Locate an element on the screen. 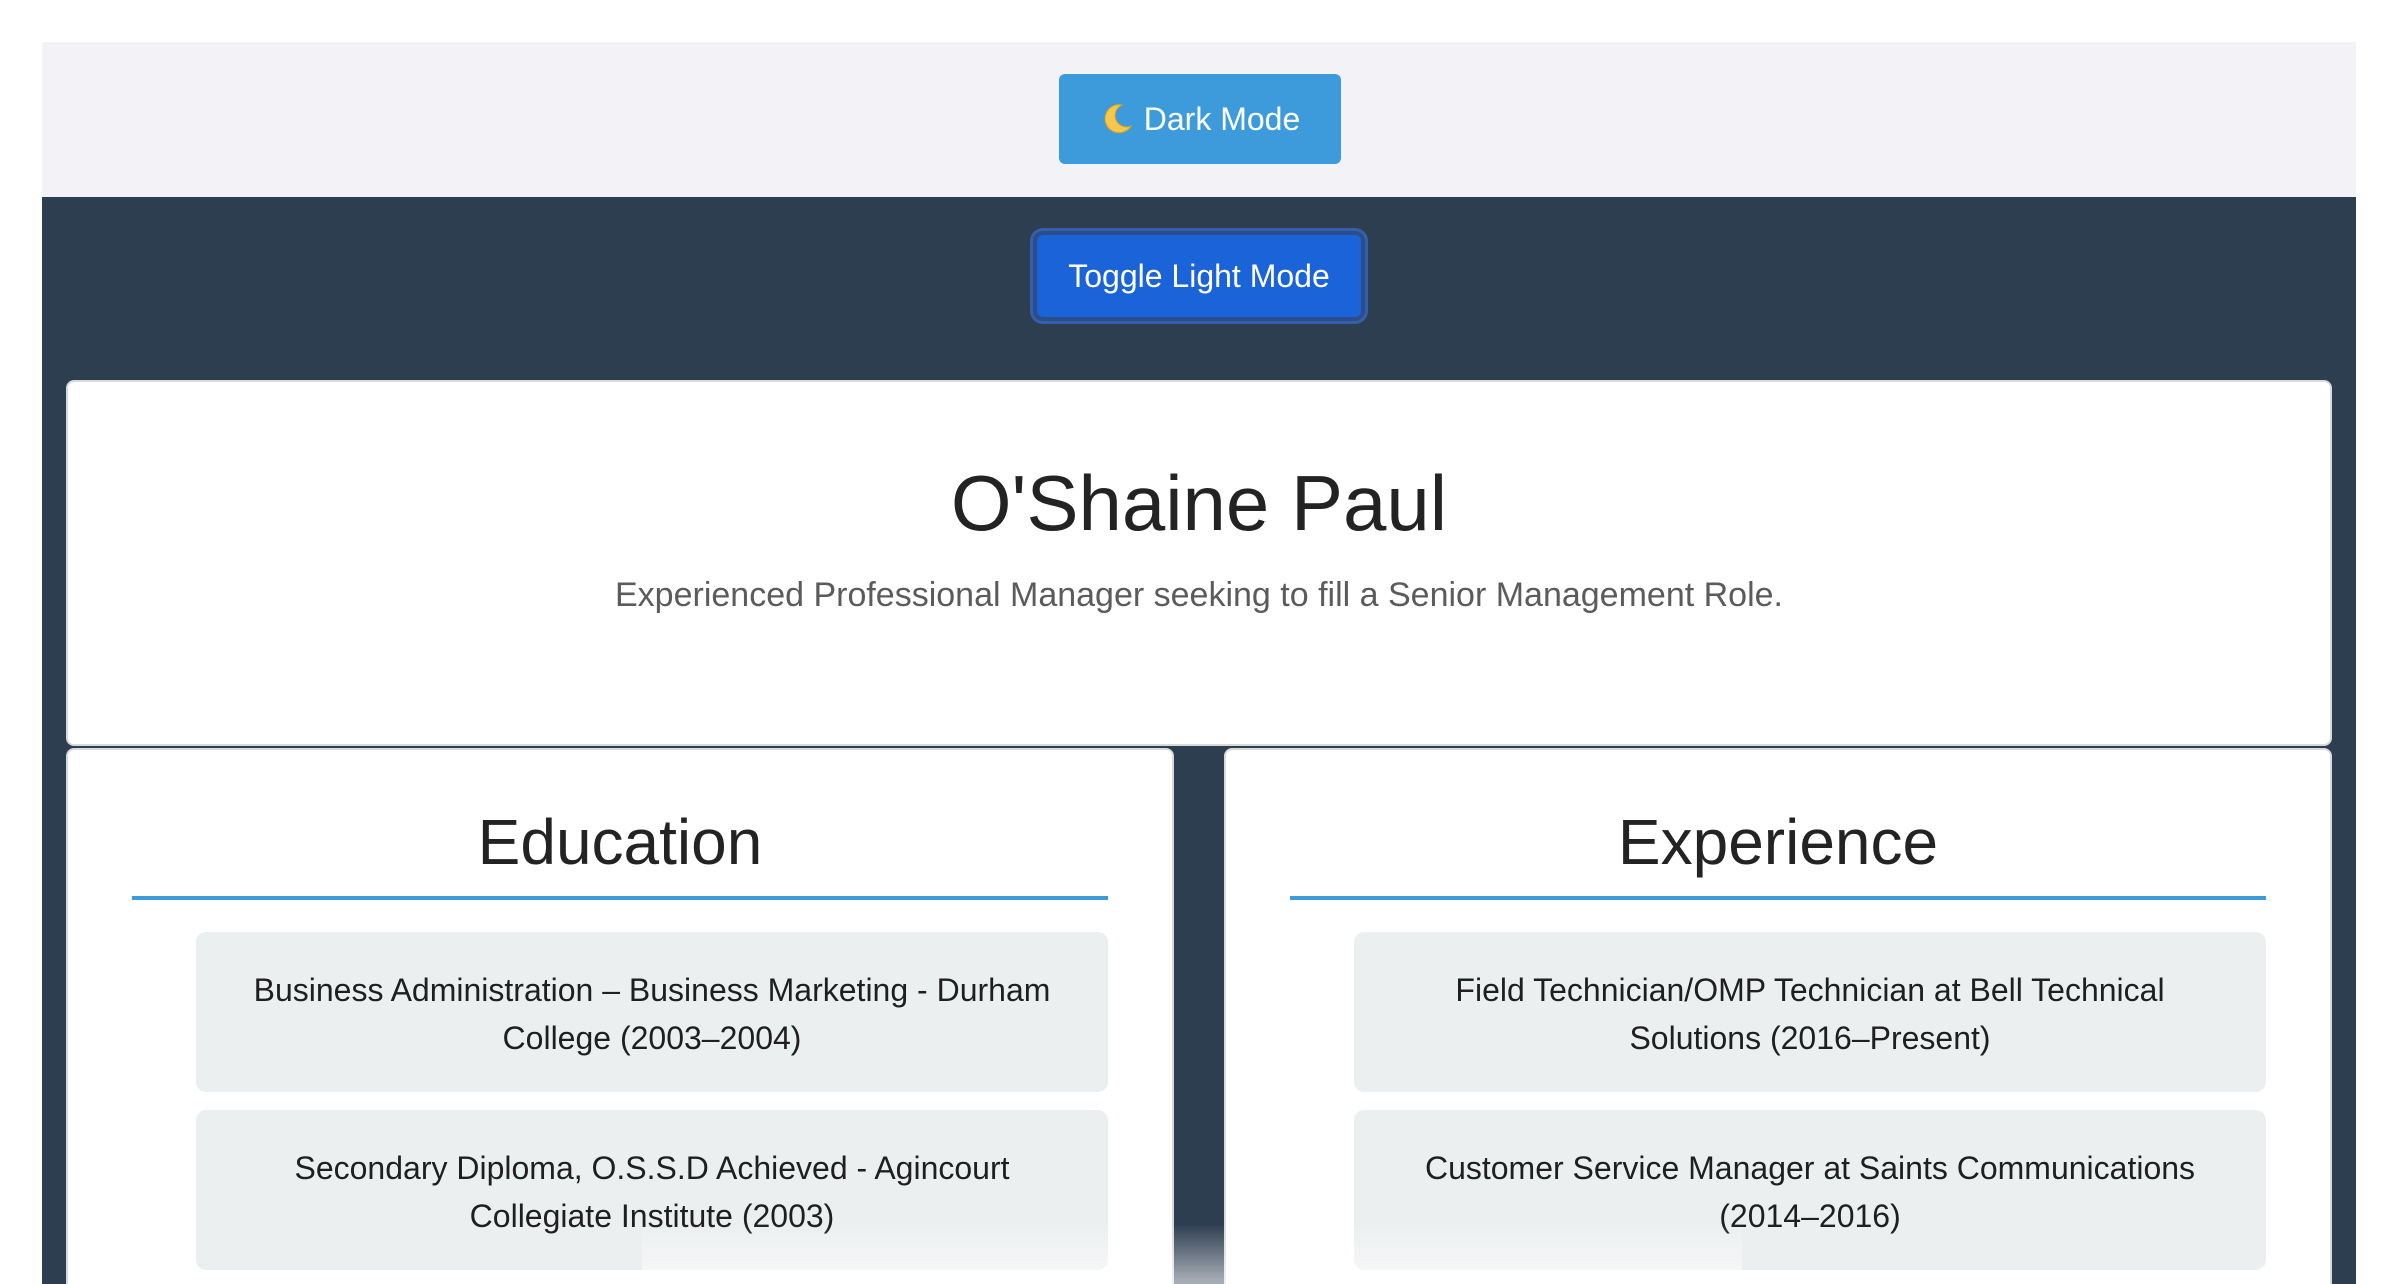 Image resolution: width=2398 pixels, height=1284 pixels. dark-mode-label: Dark Mode is located at coordinates (1222, 118).